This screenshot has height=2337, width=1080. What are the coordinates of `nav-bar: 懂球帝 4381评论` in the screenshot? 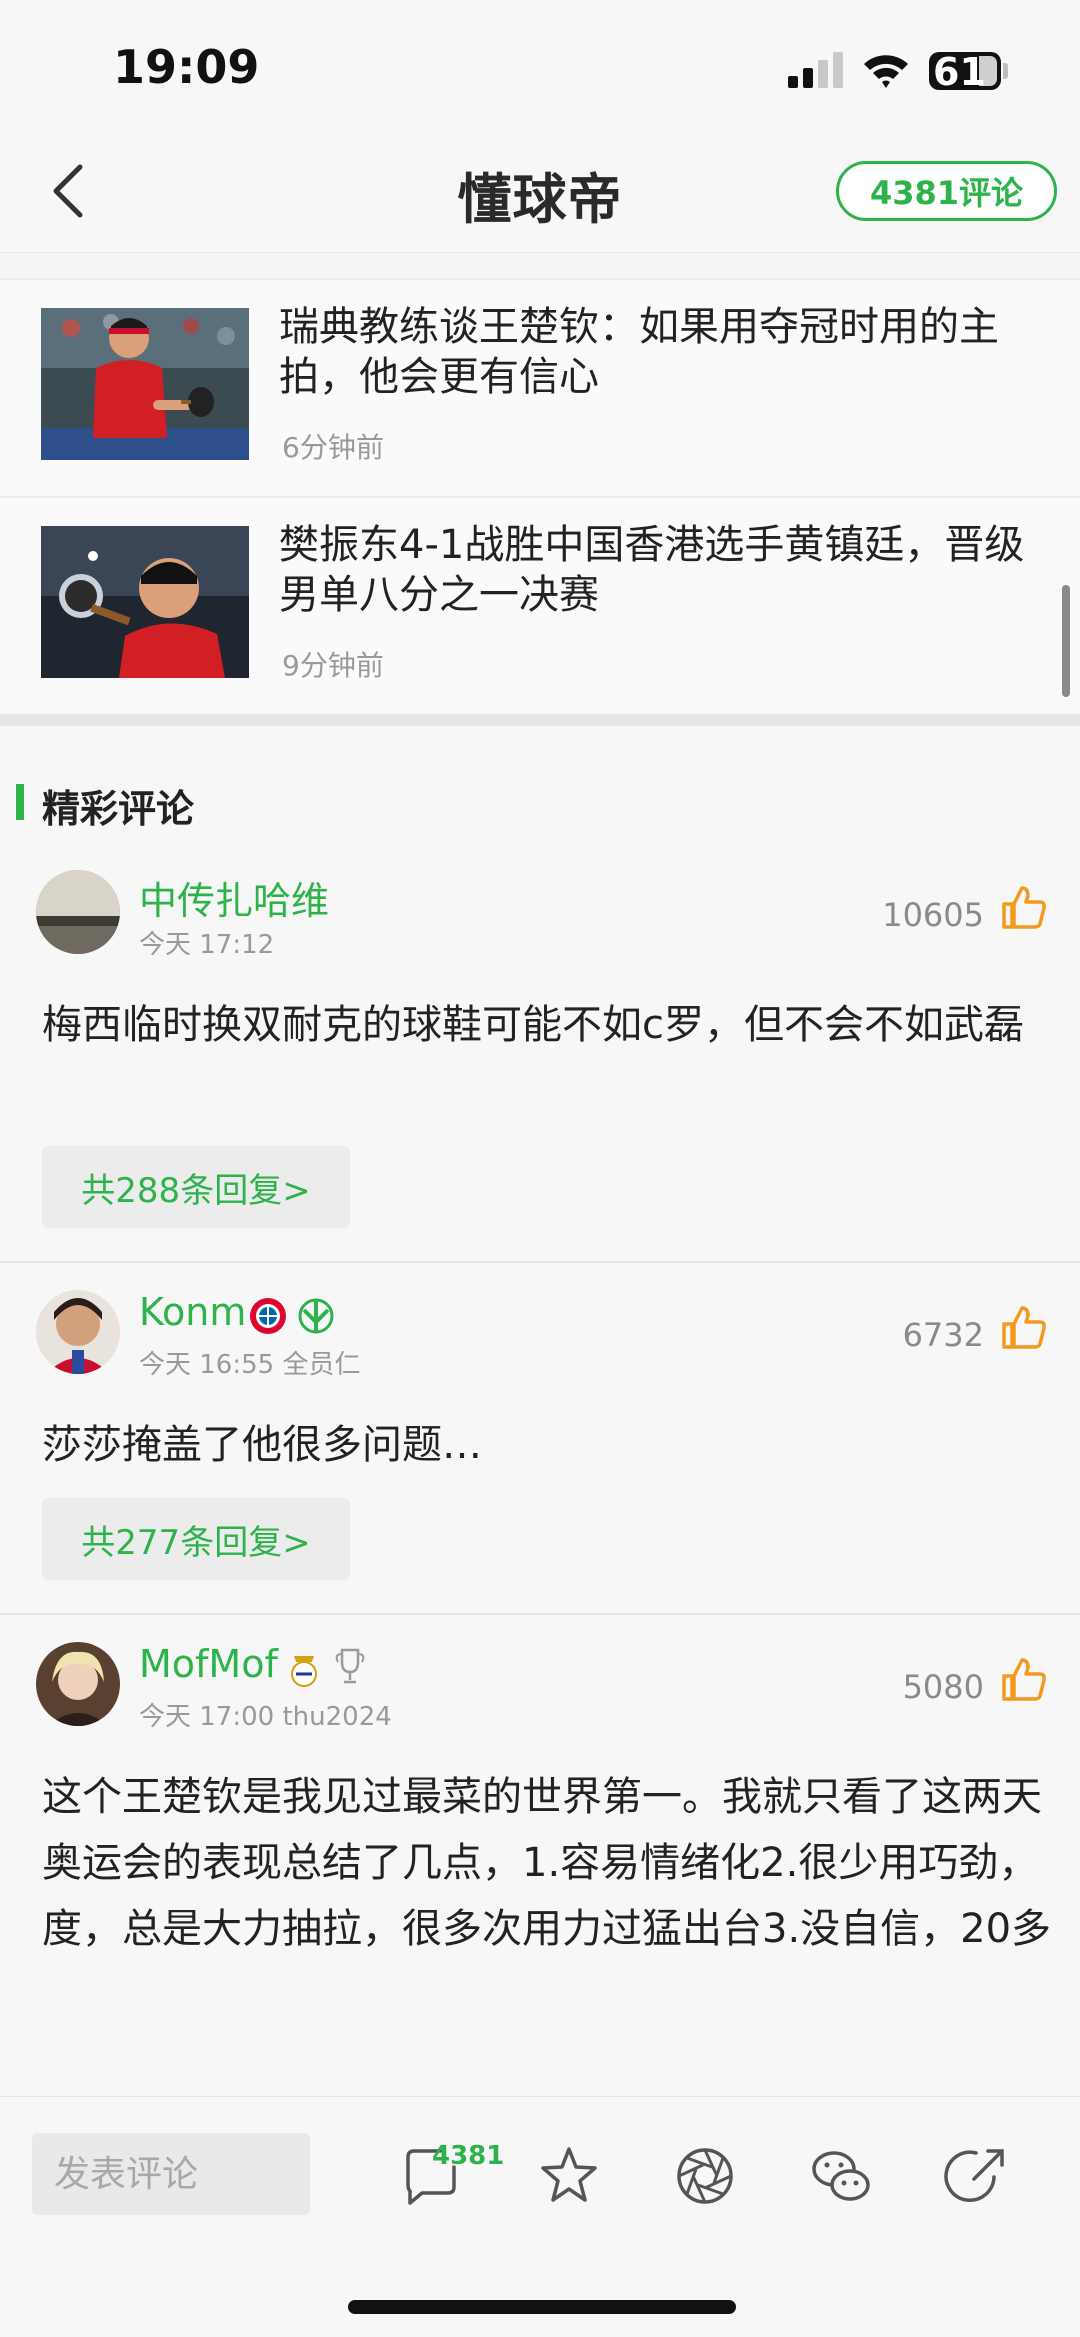 It's located at (540, 194).